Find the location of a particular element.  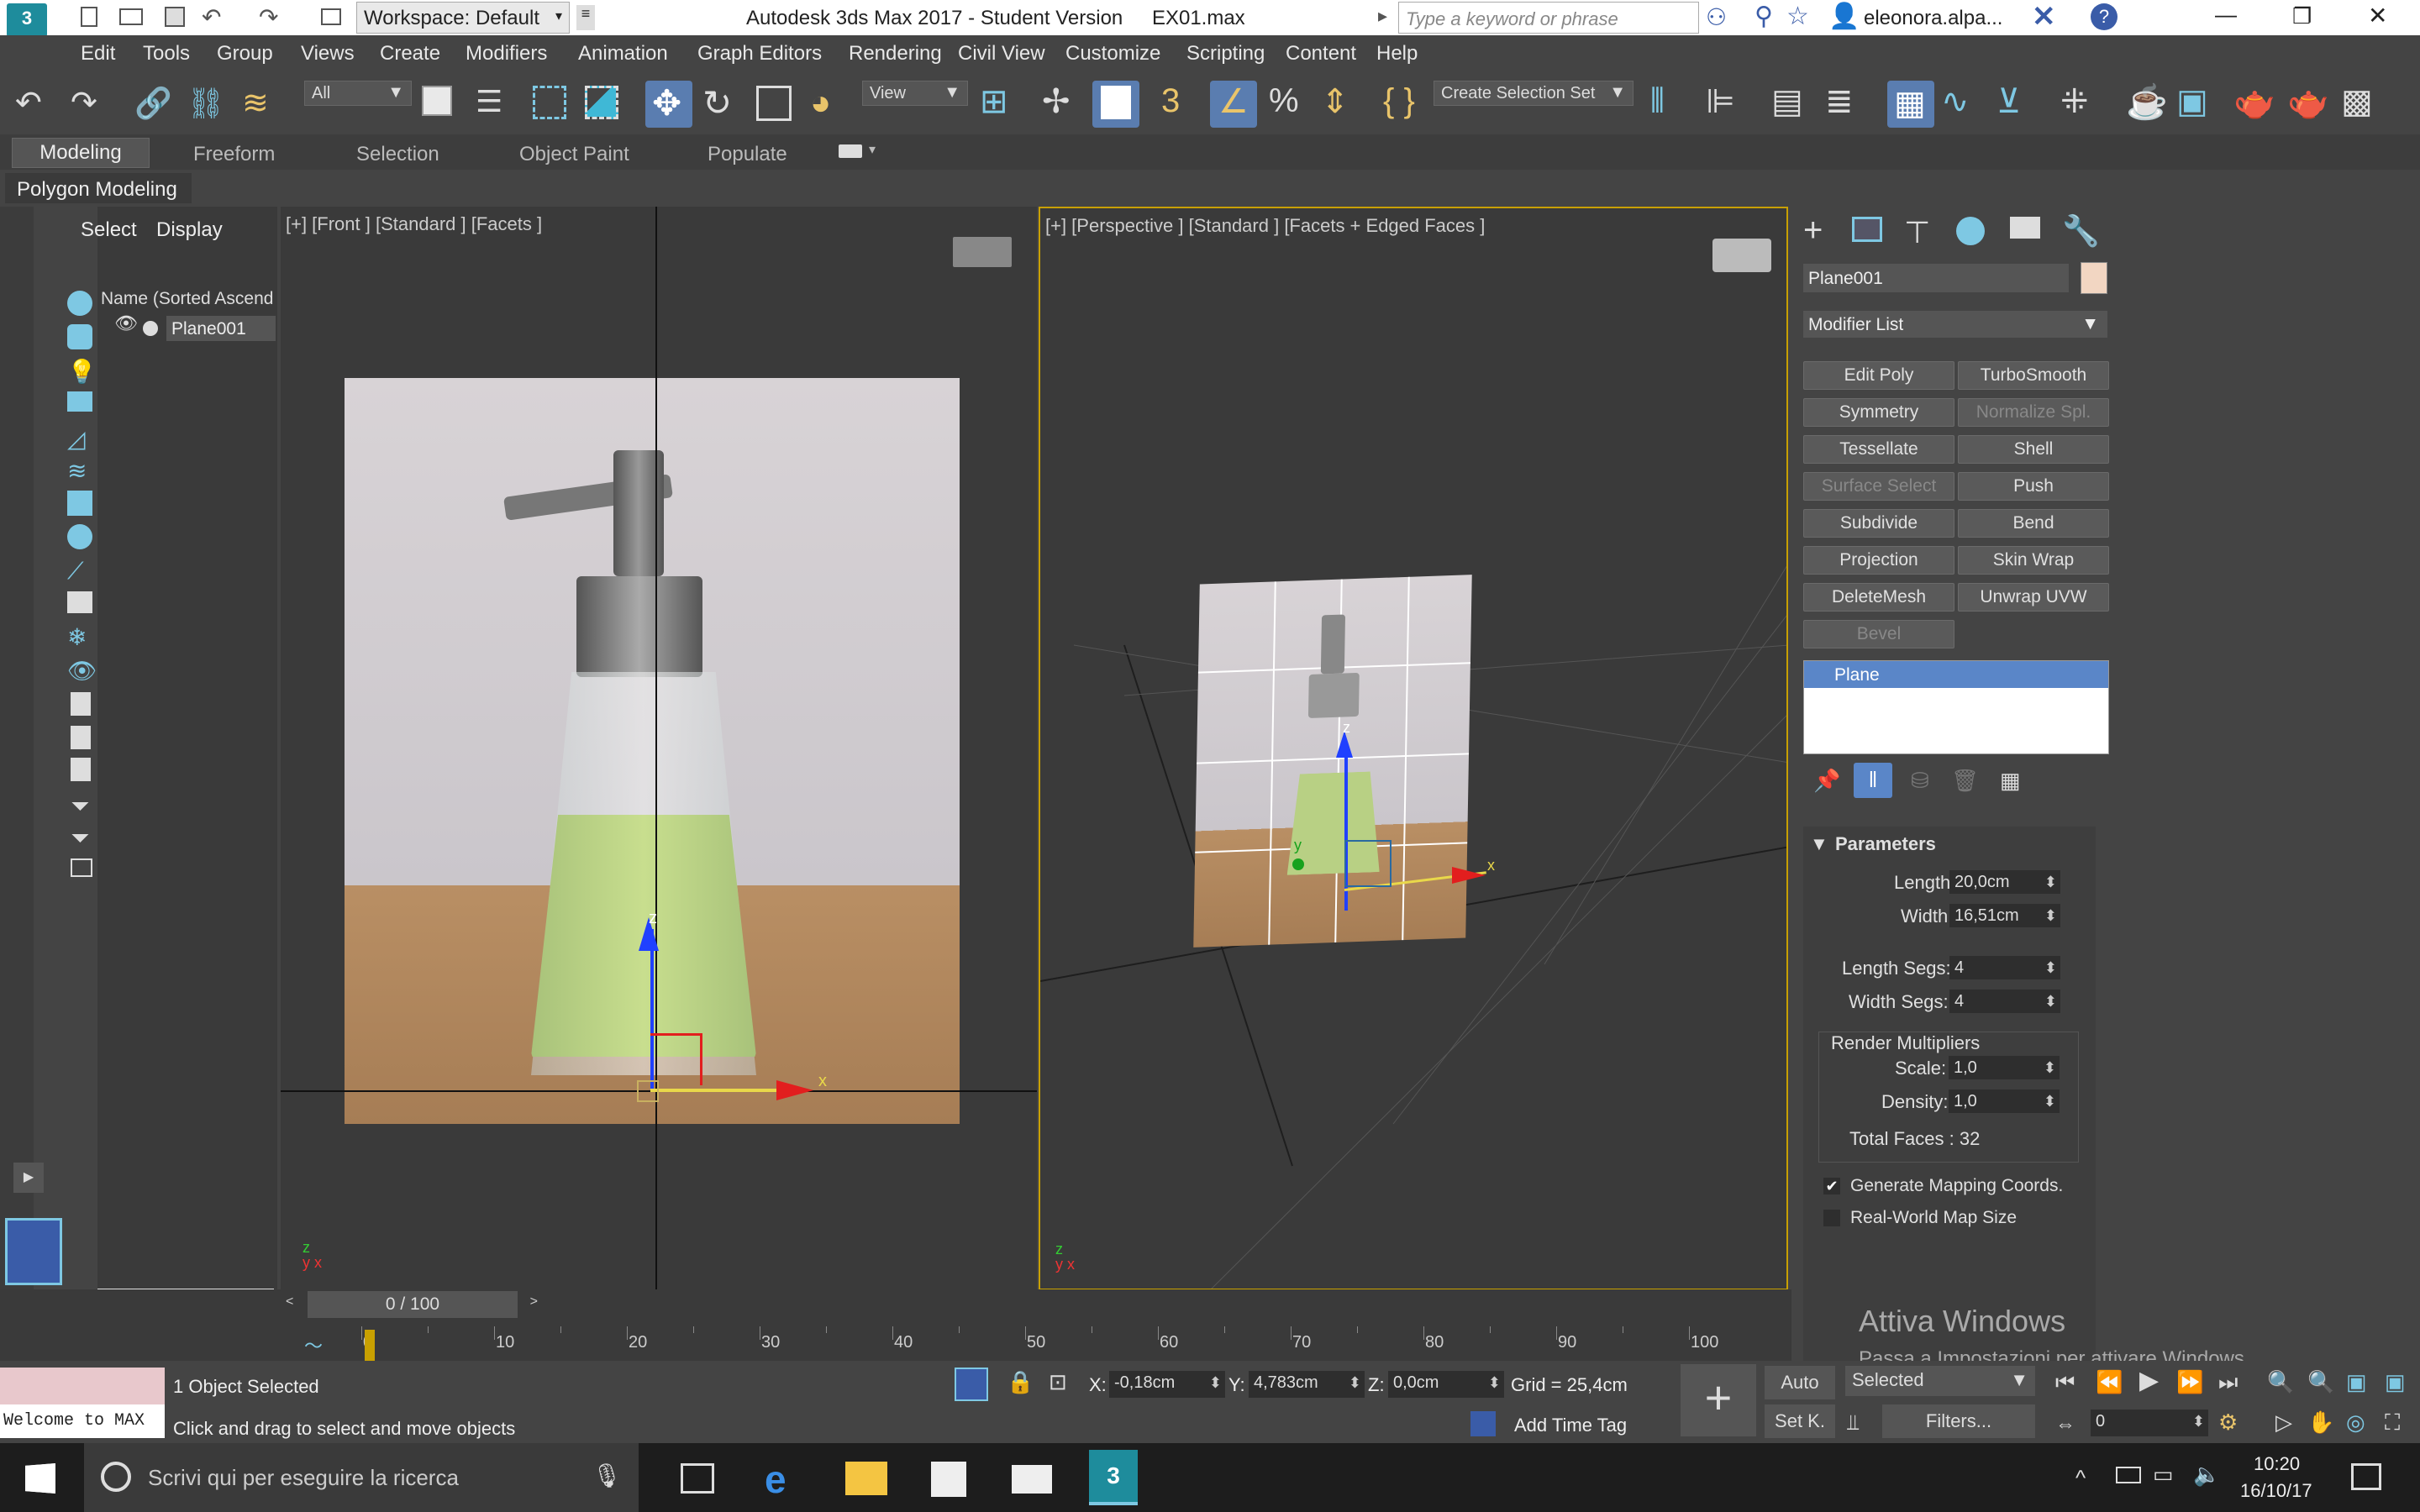

rotate-icon: ↻ is located at coordinates (717, 102).